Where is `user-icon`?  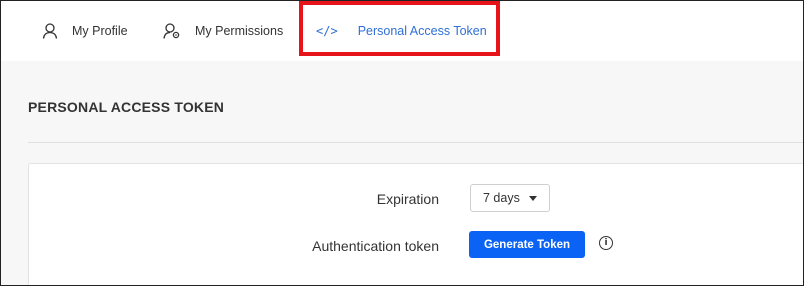 user-icon is located at coordinates (50, 31).